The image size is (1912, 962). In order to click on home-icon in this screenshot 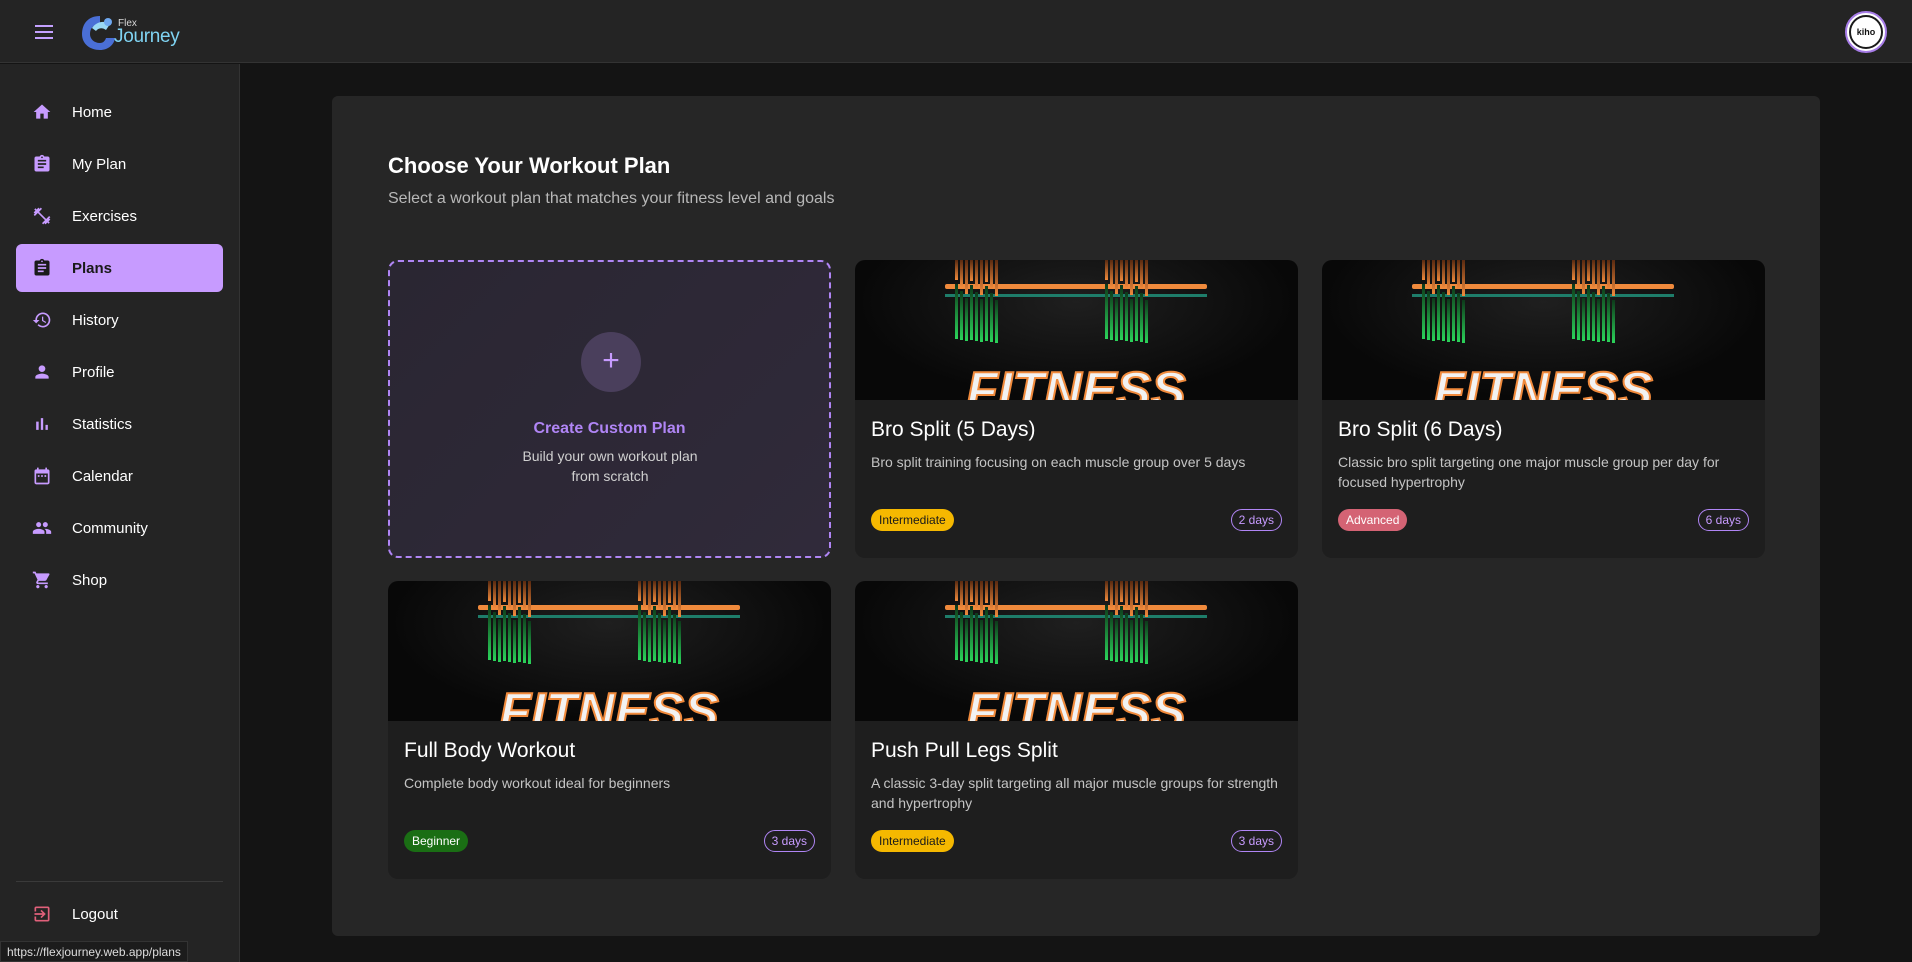, I will do `click(42, 111)`.